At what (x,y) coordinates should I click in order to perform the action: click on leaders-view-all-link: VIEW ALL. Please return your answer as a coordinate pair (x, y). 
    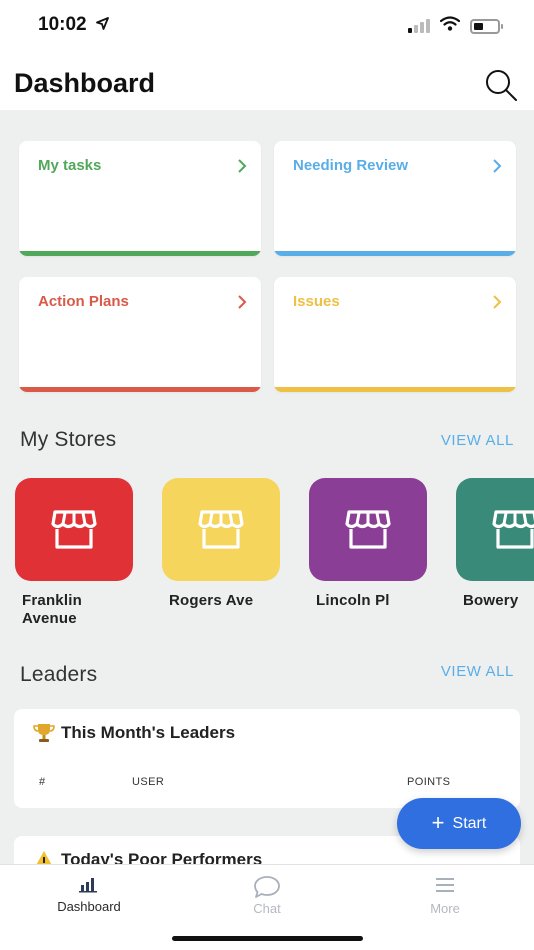
    Looking at the image, I should click on (477, 671).